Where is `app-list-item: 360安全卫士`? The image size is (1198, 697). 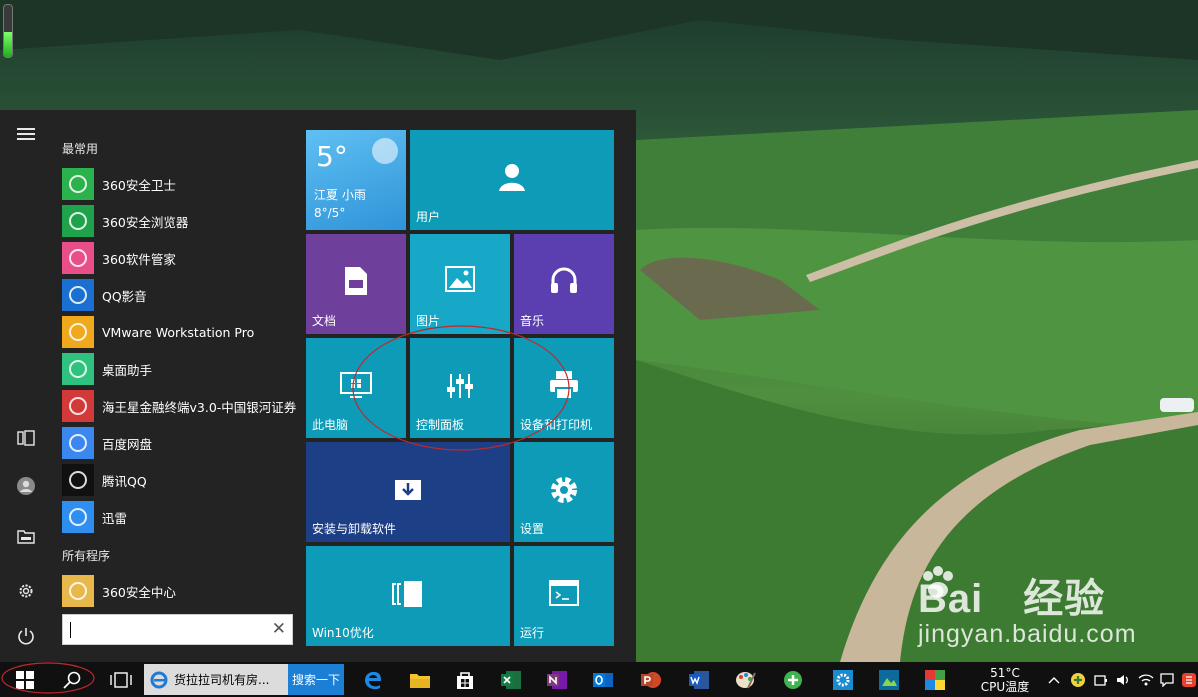 app-list-item: 360安全卫士 is located at coordinates (181, 184).